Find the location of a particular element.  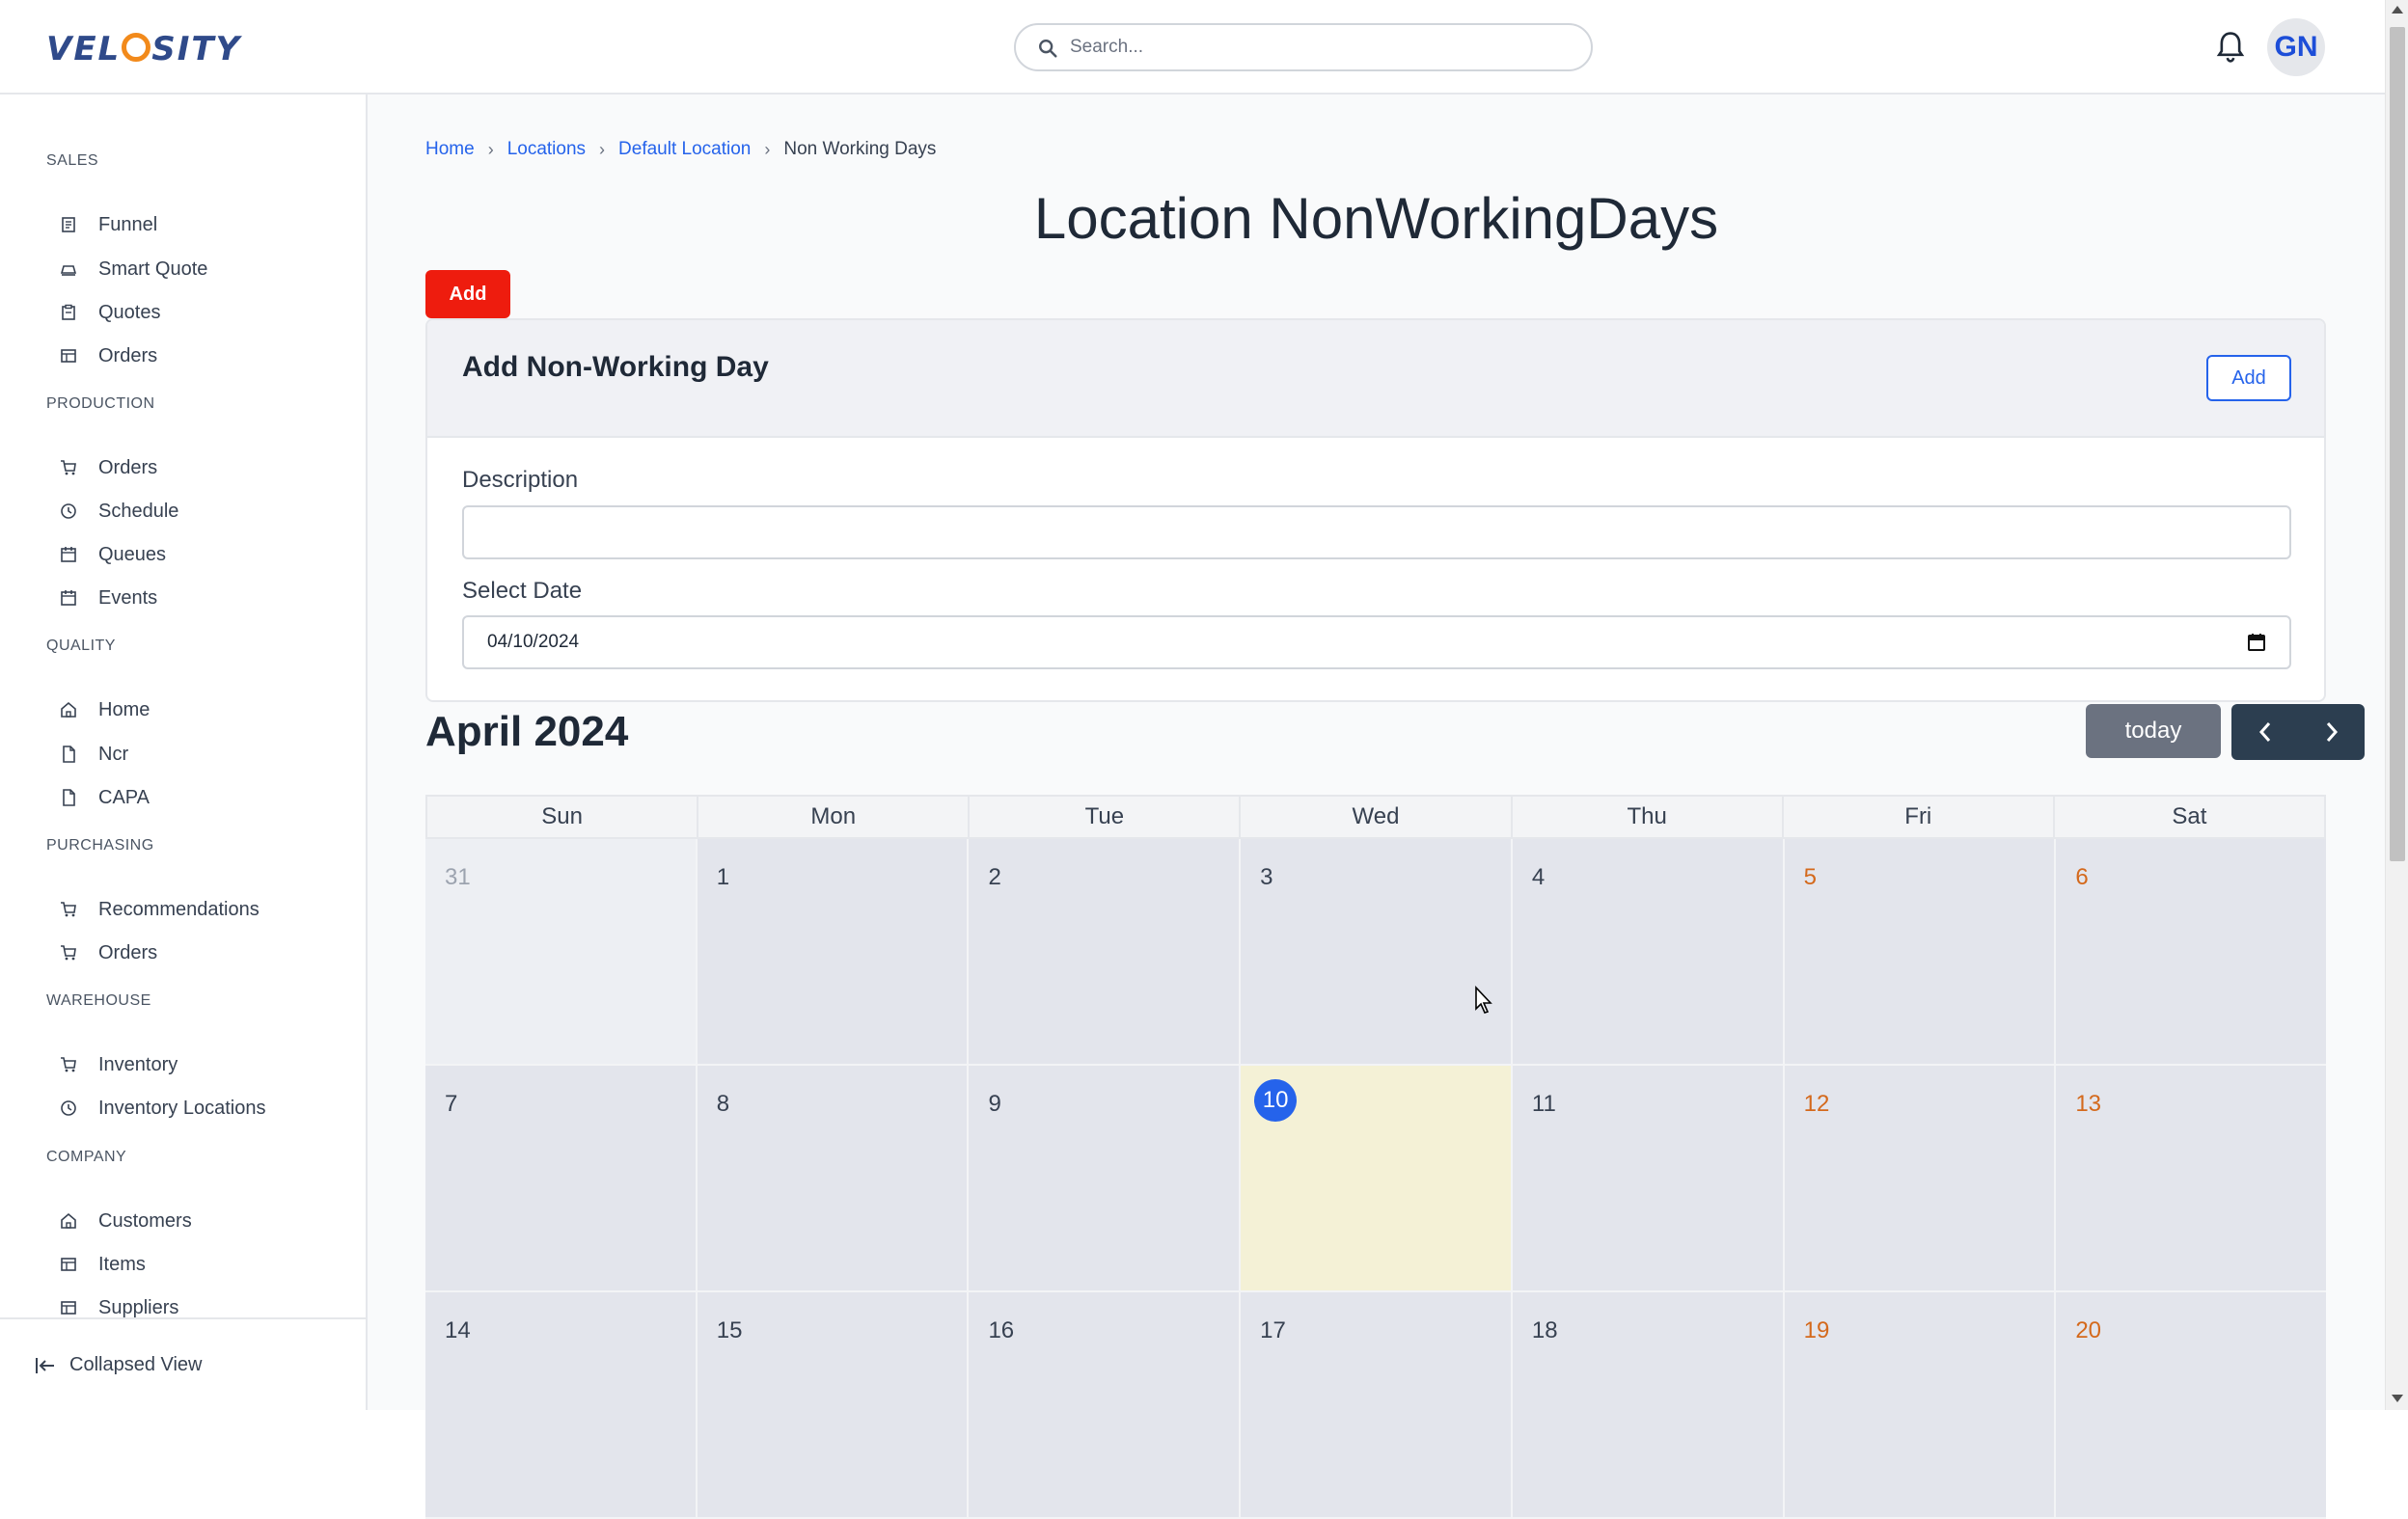

search-box is located at coordinates (1303, 47).